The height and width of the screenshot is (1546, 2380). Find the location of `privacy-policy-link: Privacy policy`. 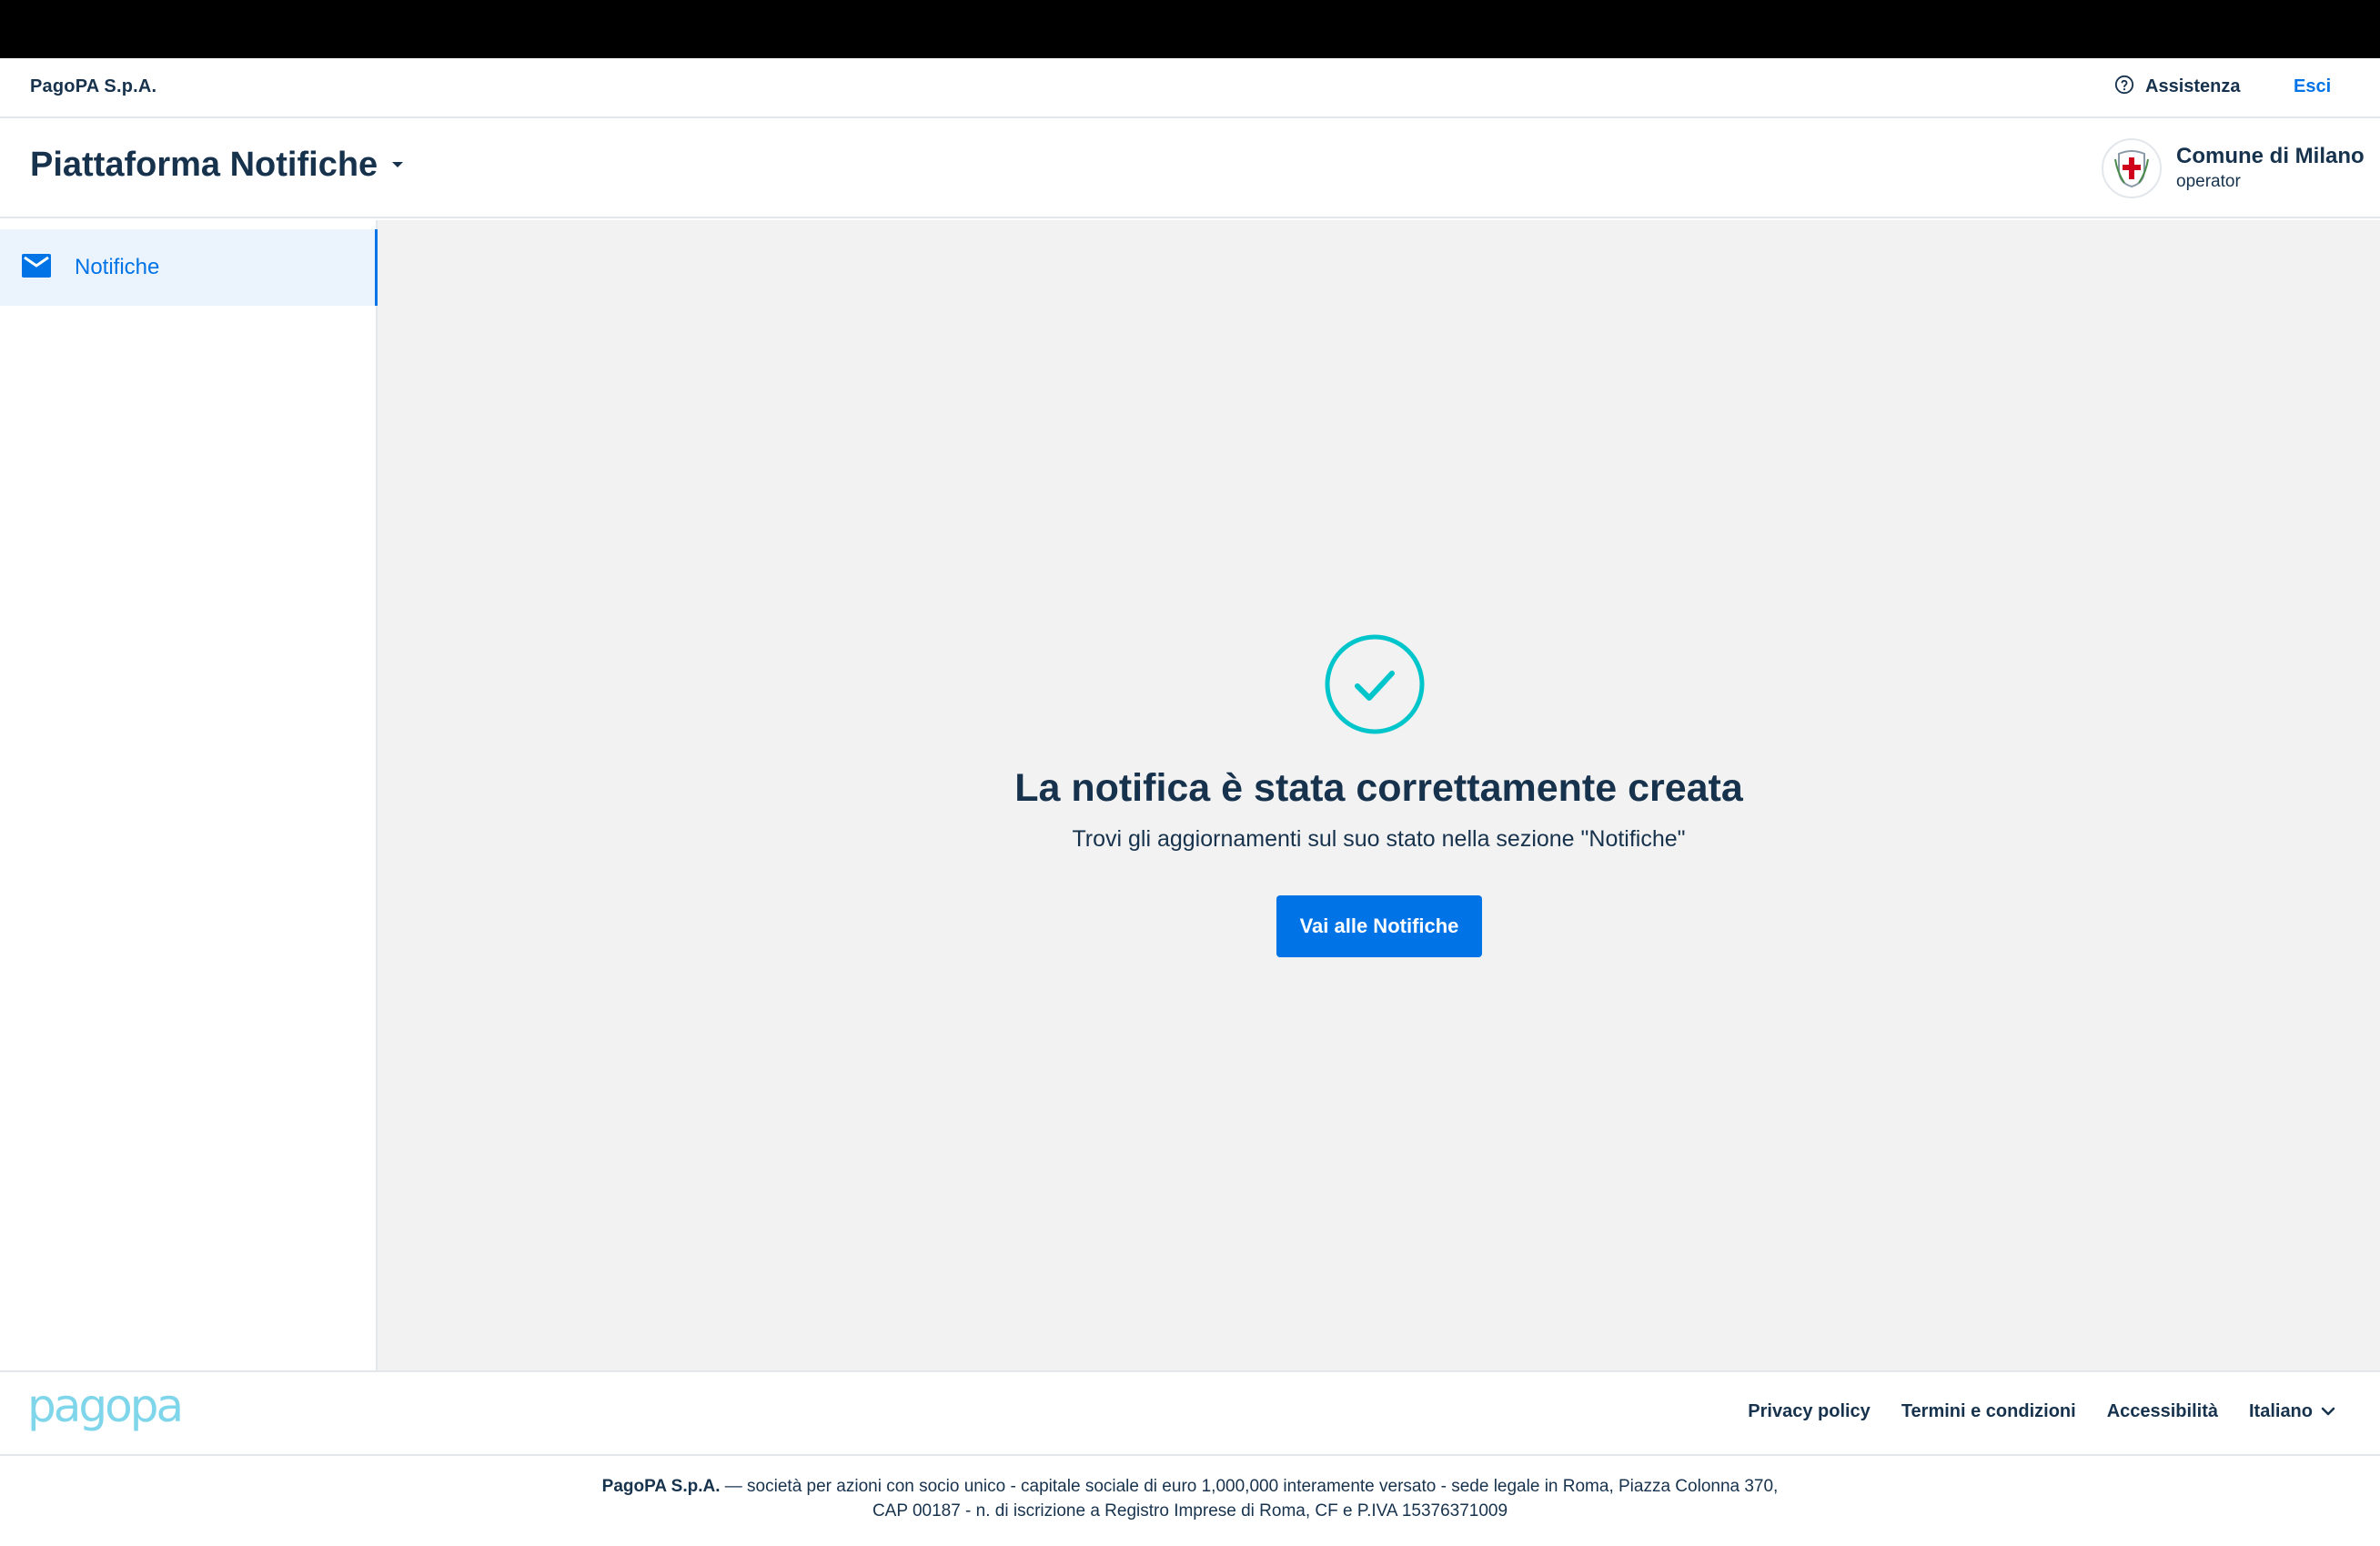

privacy-policy-link: Privacy policy is located at coordinates (1809, 1411).